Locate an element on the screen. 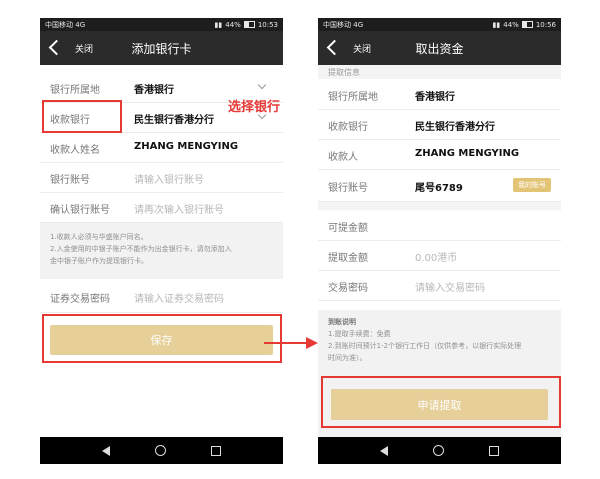 Image resolution: width=600 pixels, height=479 pixels. receiving-bank-row: 收款银行 民生银行香港分行 is located at coordinates (439, 124).